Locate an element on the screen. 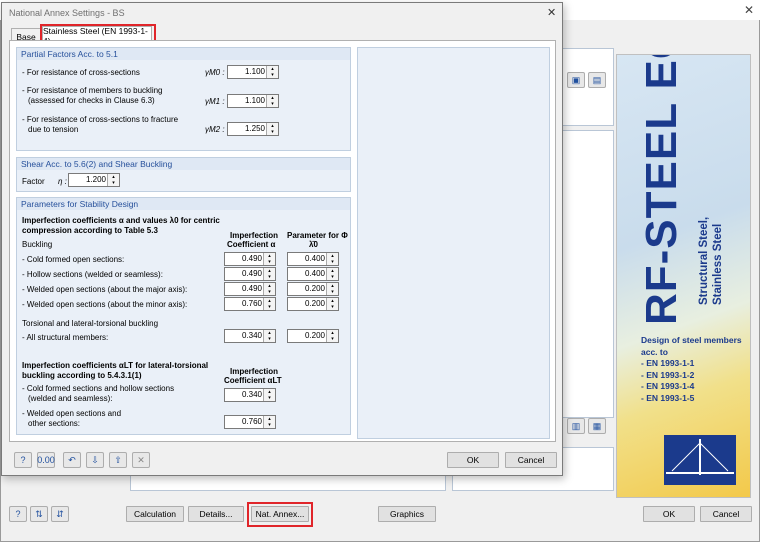 The width and height of the screenshot is (760, 542). gamma-m1-symbol: γM1 : is located at coordinates (215, 101).